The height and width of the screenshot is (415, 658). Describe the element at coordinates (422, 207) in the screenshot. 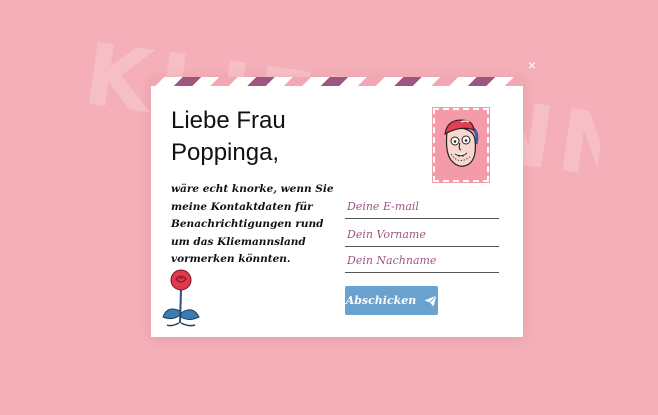

I see `email-field` at that location.